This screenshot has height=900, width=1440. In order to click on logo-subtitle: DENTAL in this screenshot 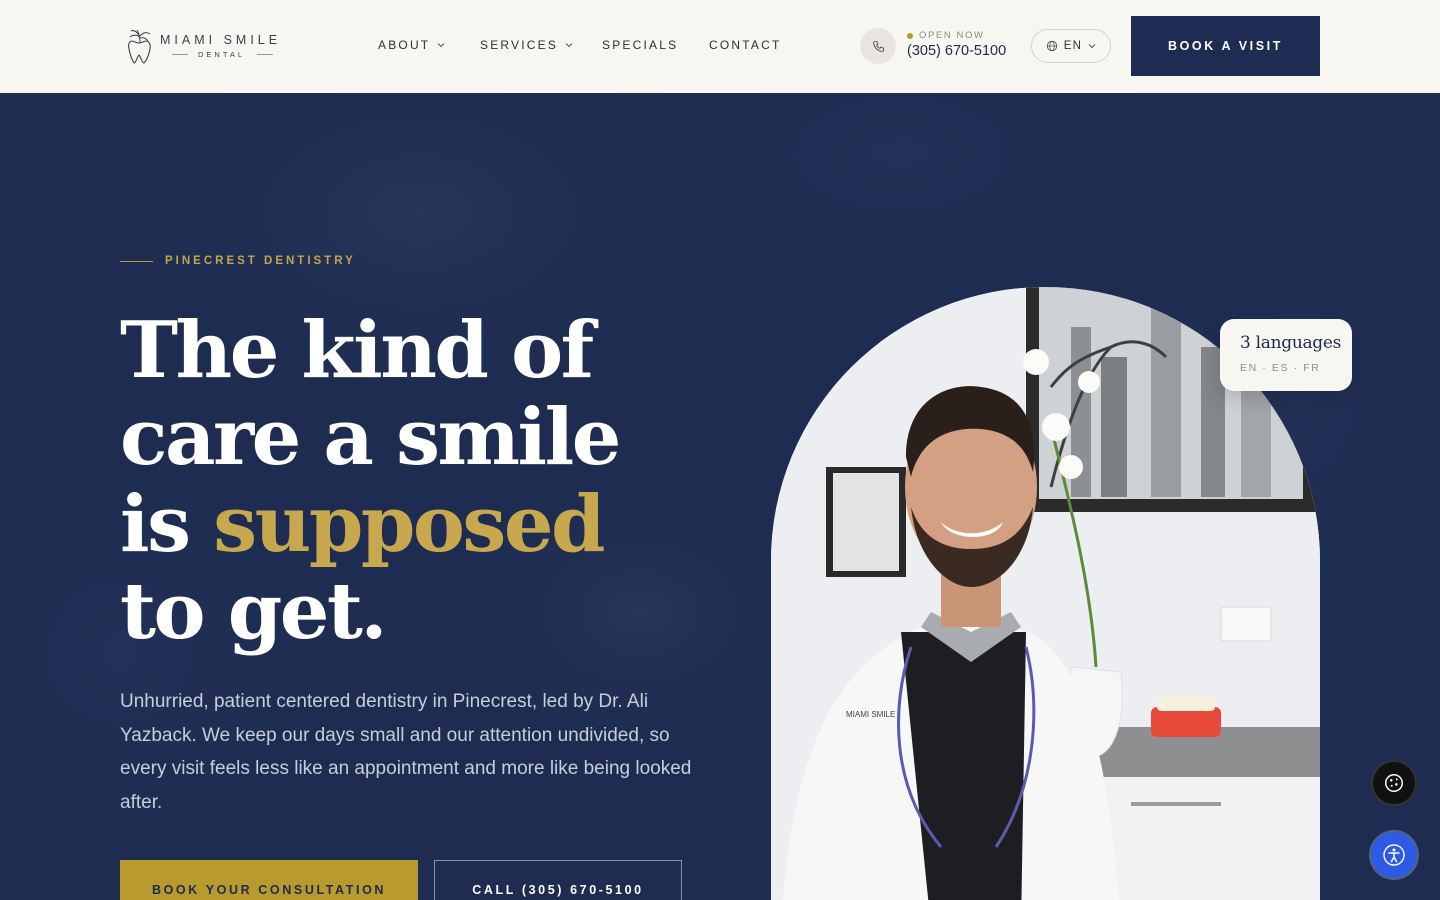, I will do `click(222, 54)`.